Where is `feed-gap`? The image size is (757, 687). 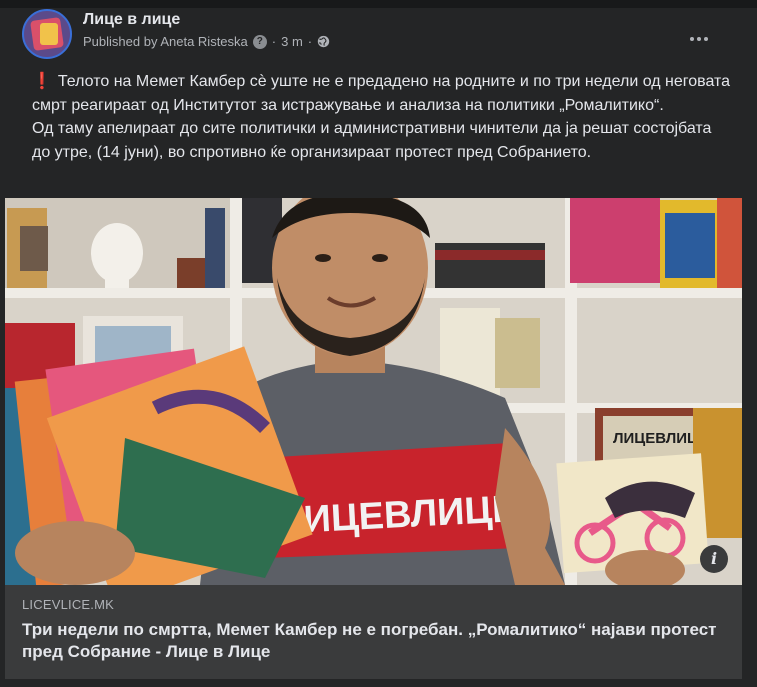
feed-gap is located at coordinates (378, 4).